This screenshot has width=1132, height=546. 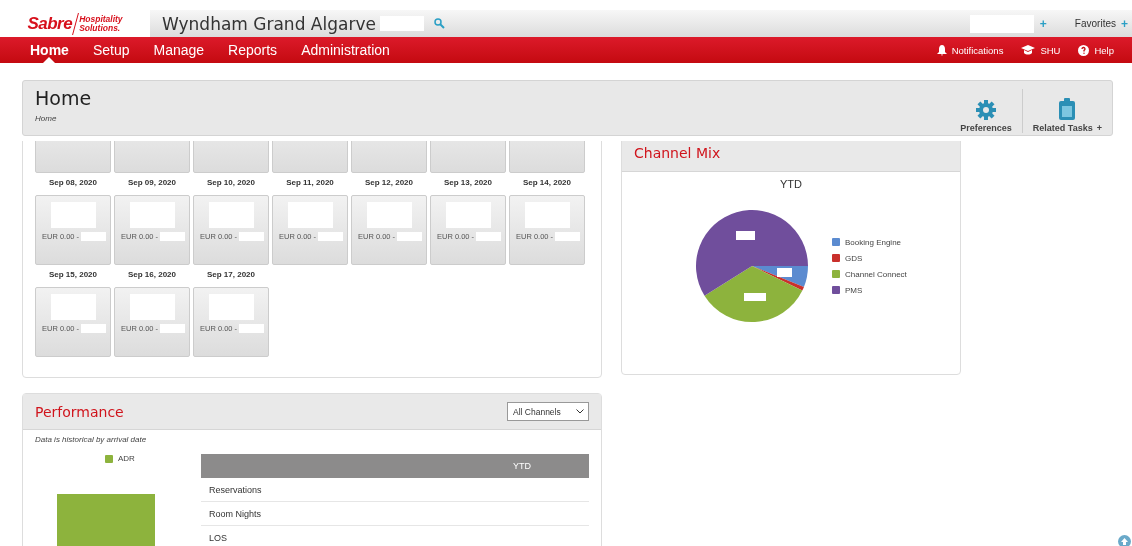 What do you see at coordinates (467, 183) in the screenshot?
I see `day-date: Sep 13, 2020` at bounding box center [467, 183].